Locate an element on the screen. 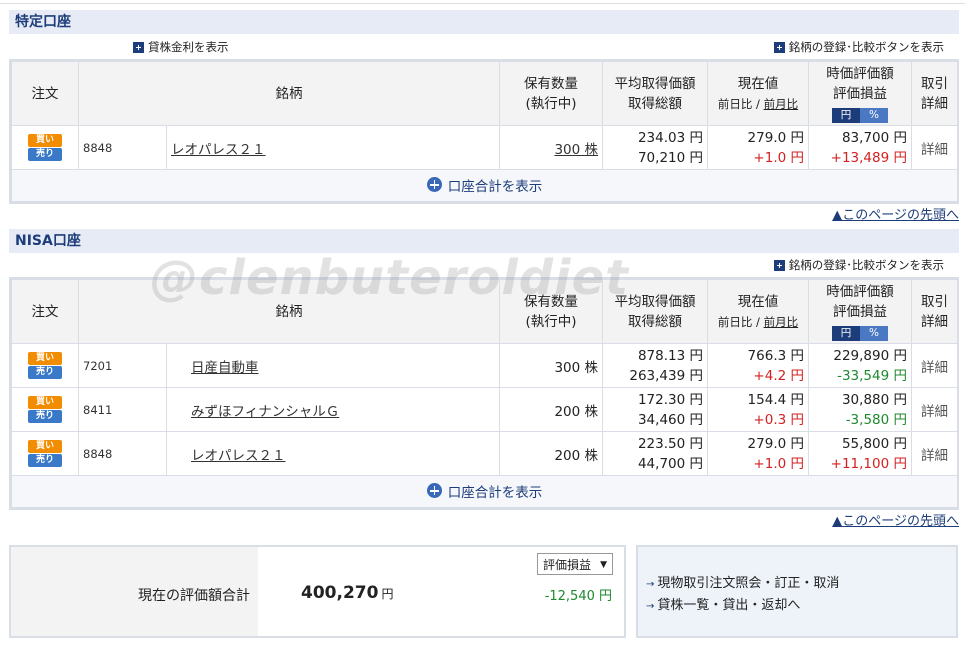  toggle-lending-rate: 貸株金利を表示 is located at coordinates (181, 47).